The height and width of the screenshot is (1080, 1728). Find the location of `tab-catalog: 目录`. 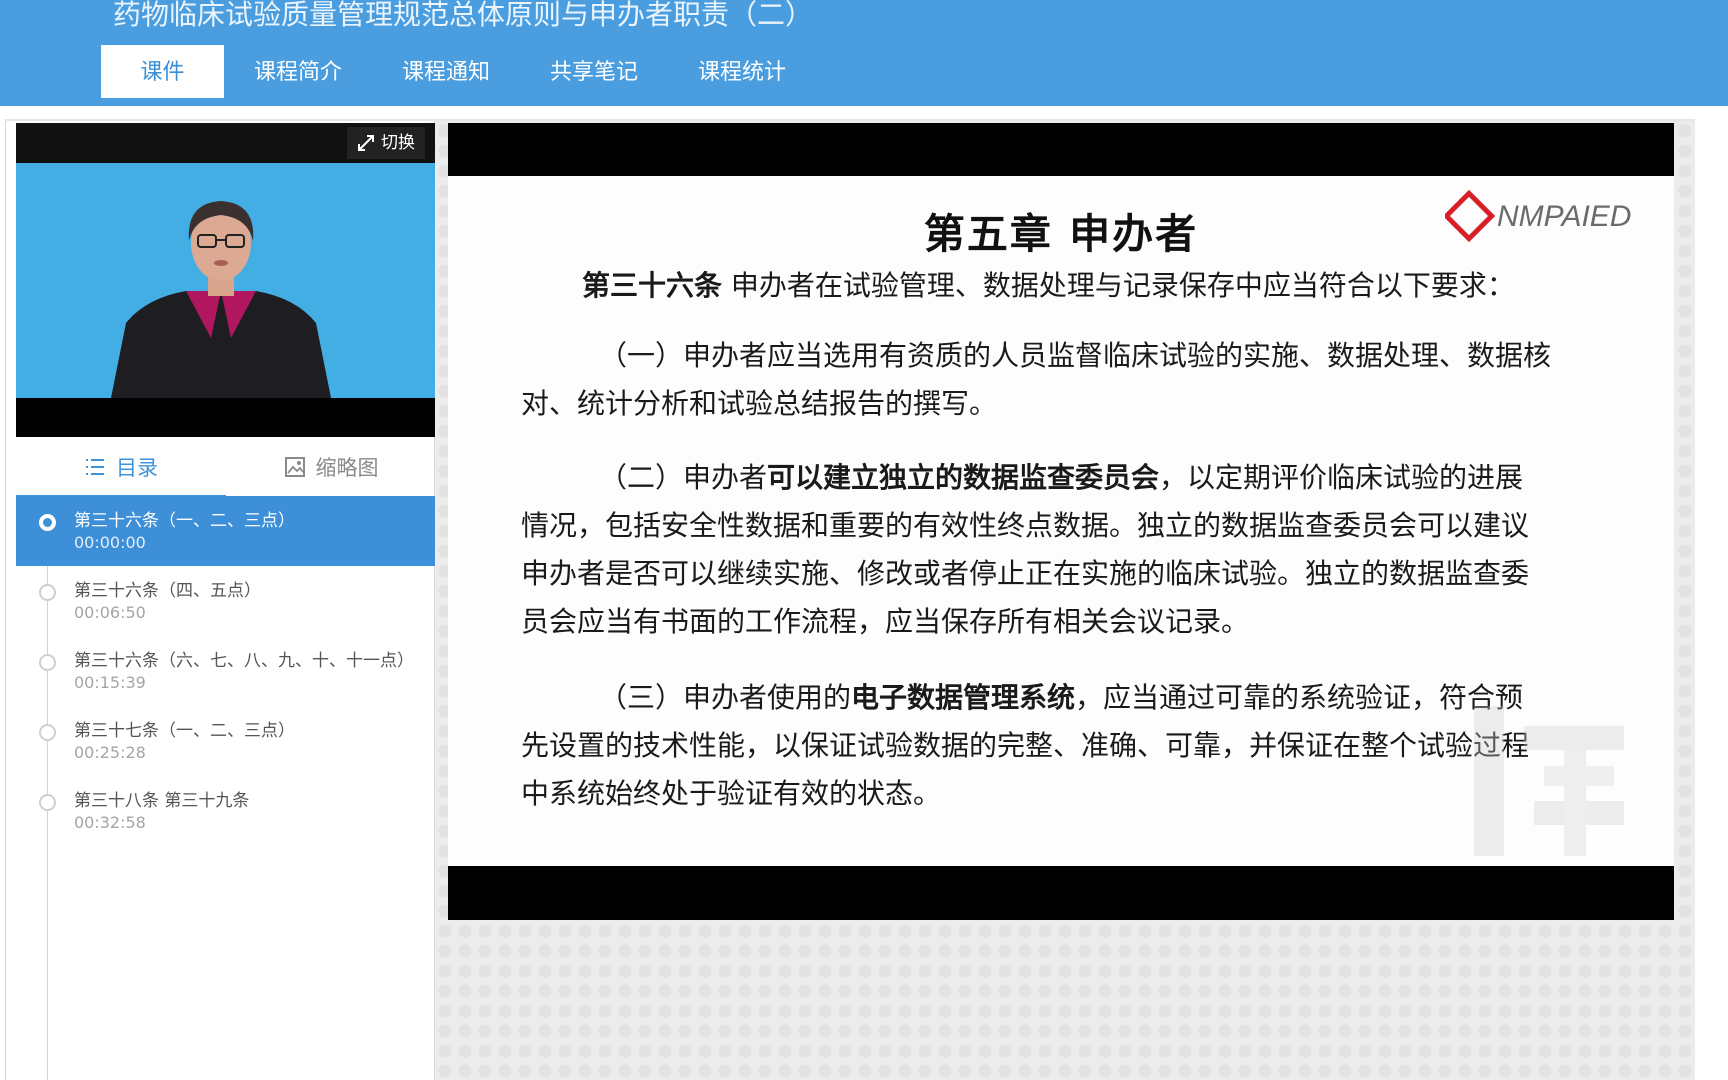

tab-catalog: 目录 is located at coordinates (121, 467).